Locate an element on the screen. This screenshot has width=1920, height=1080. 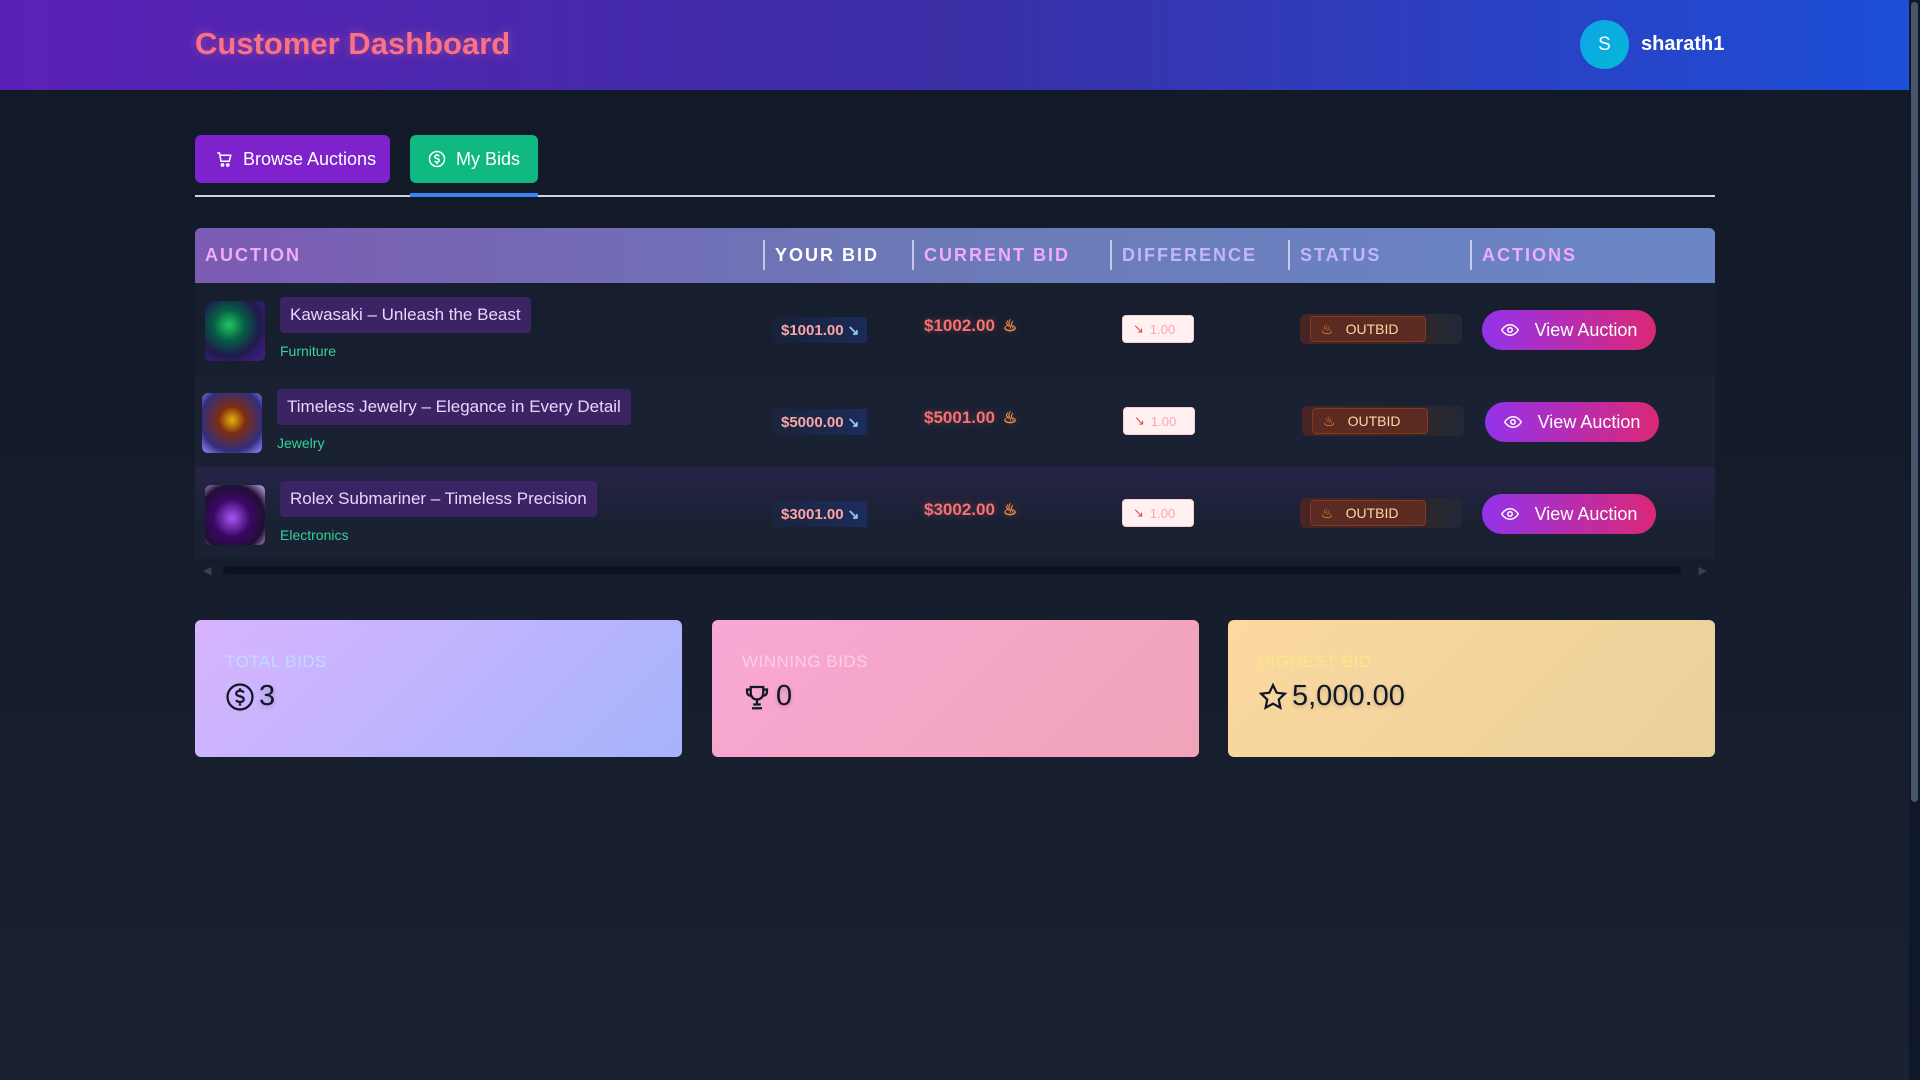
scrollbar-thumb is located at coordinates (1914, 402).